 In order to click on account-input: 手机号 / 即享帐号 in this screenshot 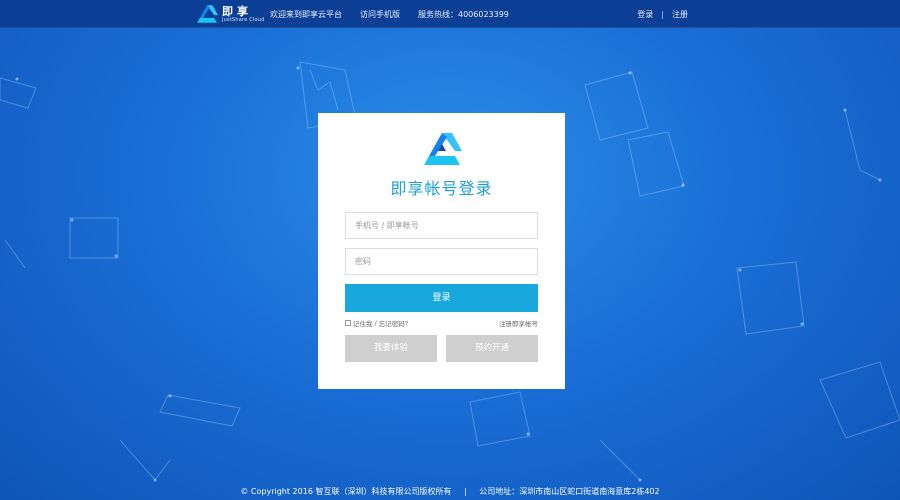, I will do `click(441, 225)`.